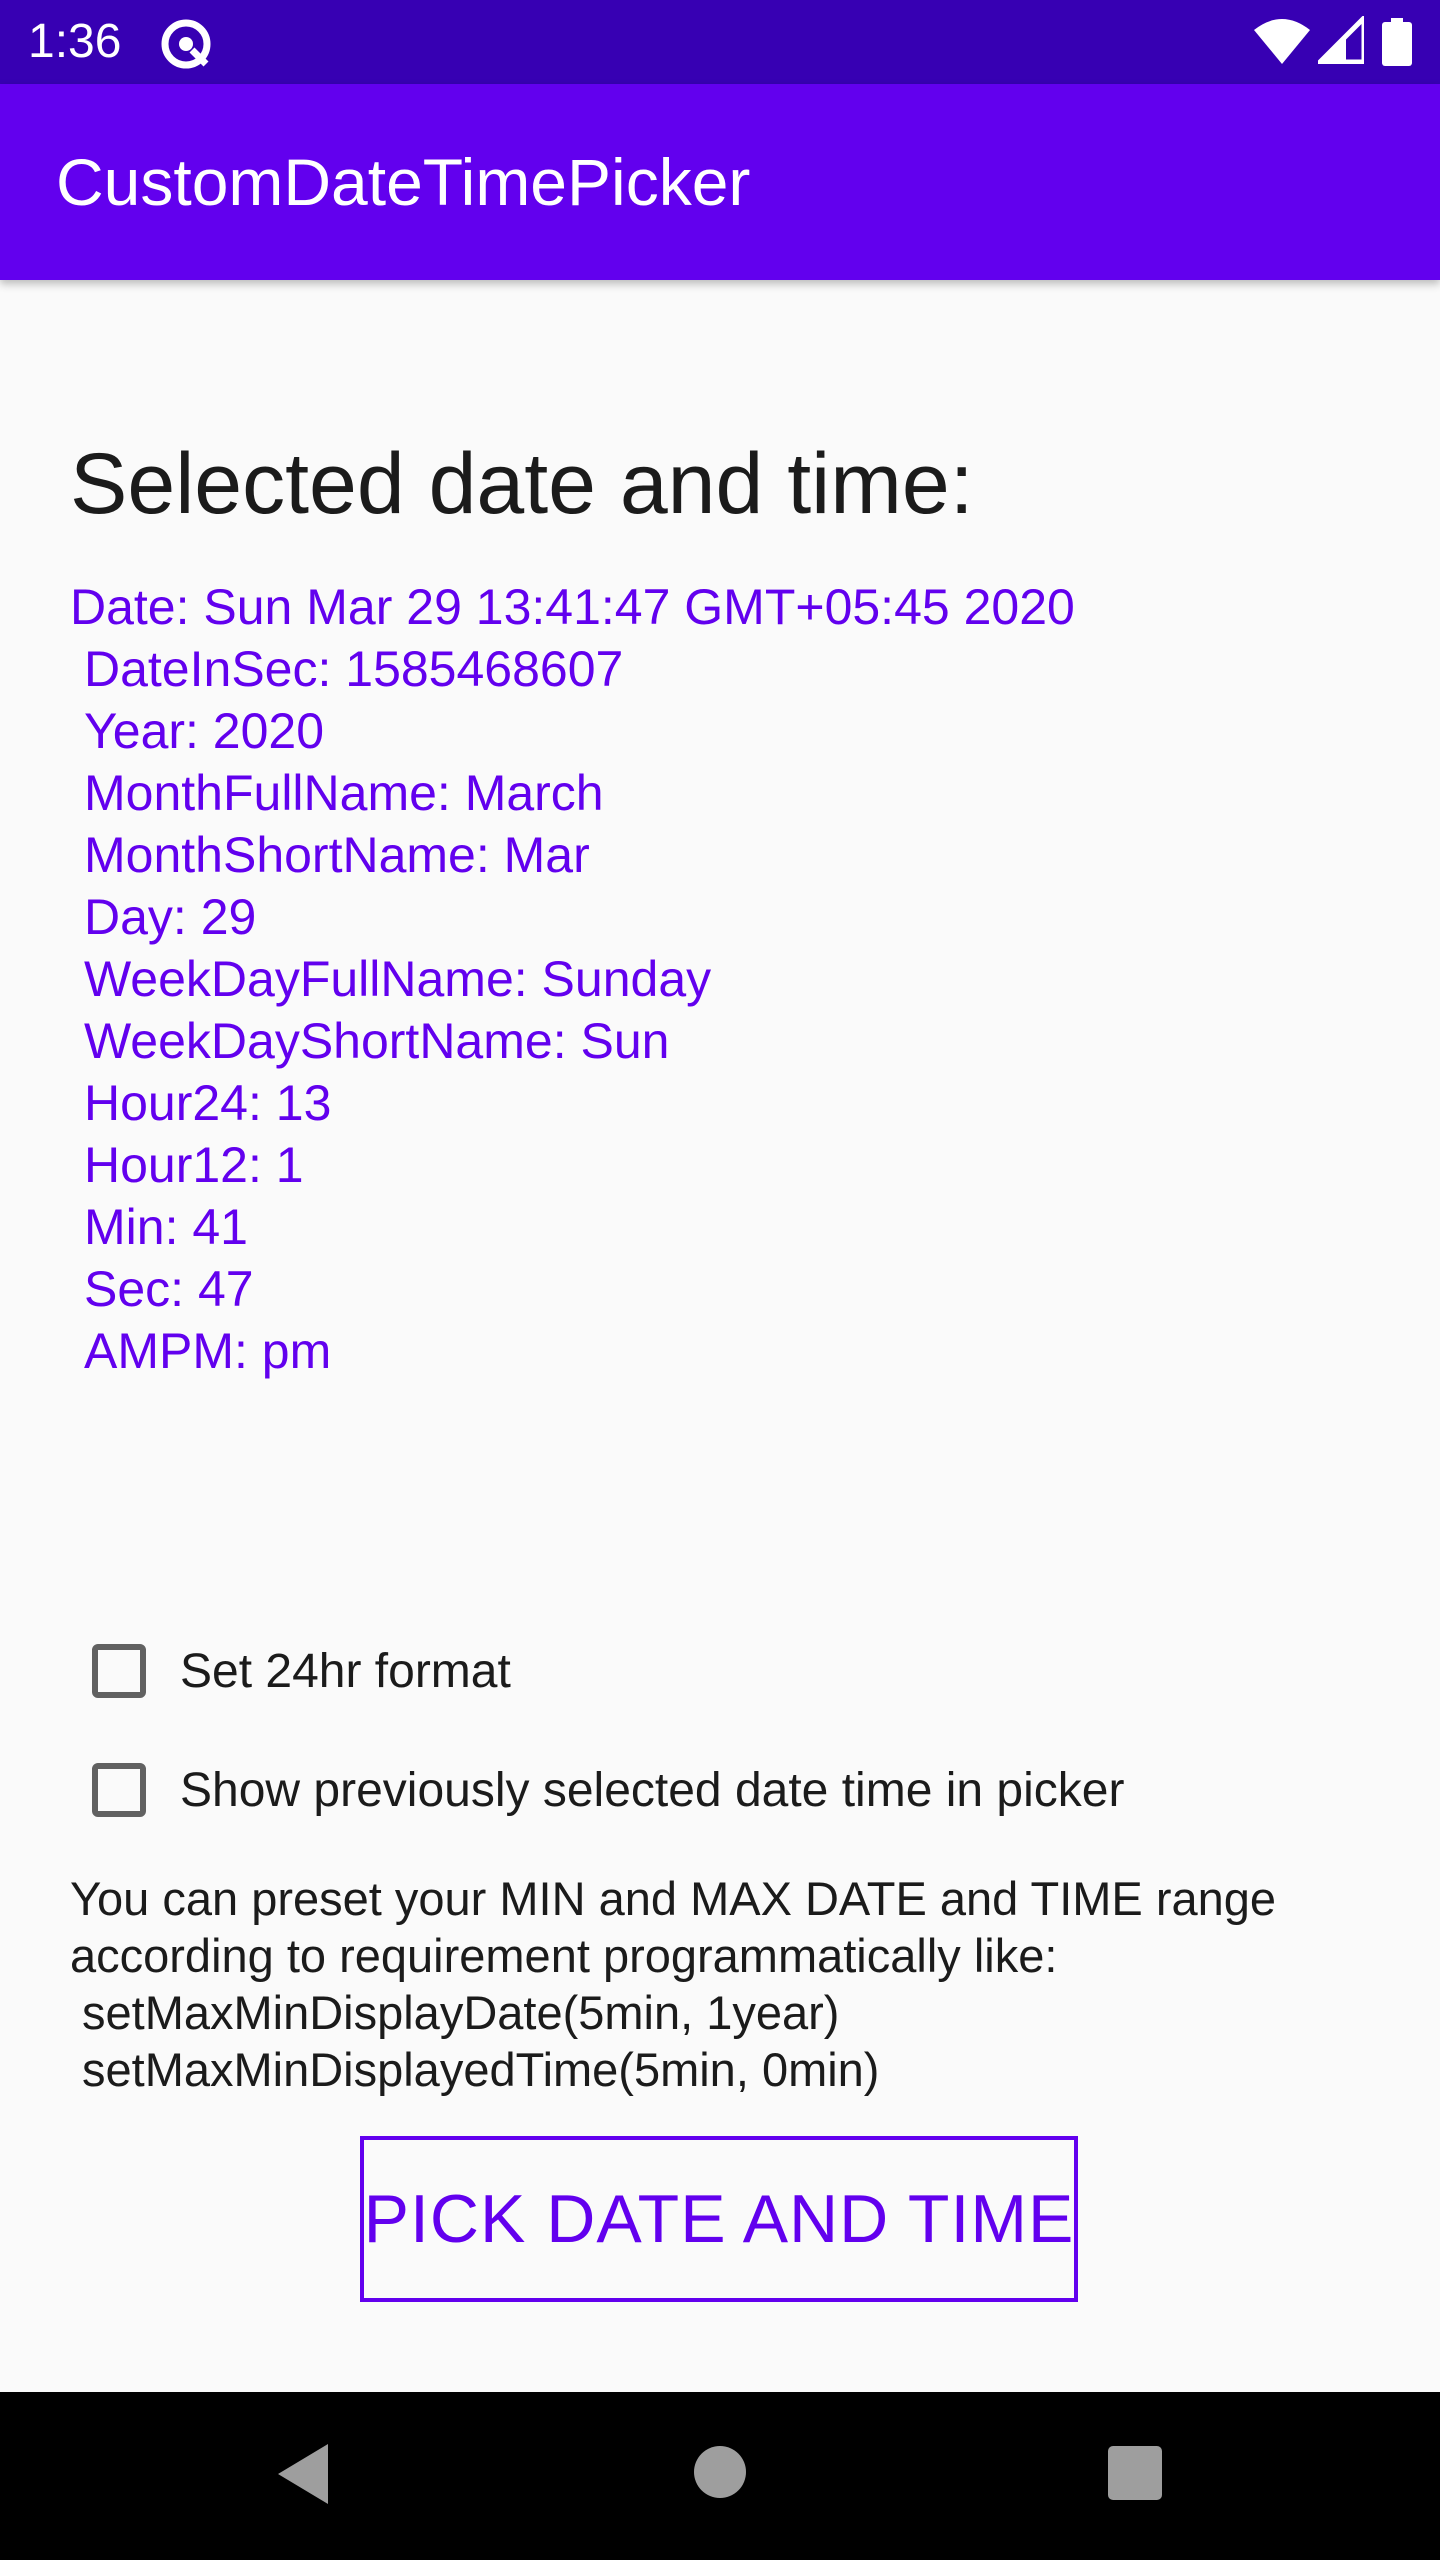  What do you see at coordinates (170, 917) in the screenshot?
I see `detail-day: Day: 29` at bounding box center [170, 917].